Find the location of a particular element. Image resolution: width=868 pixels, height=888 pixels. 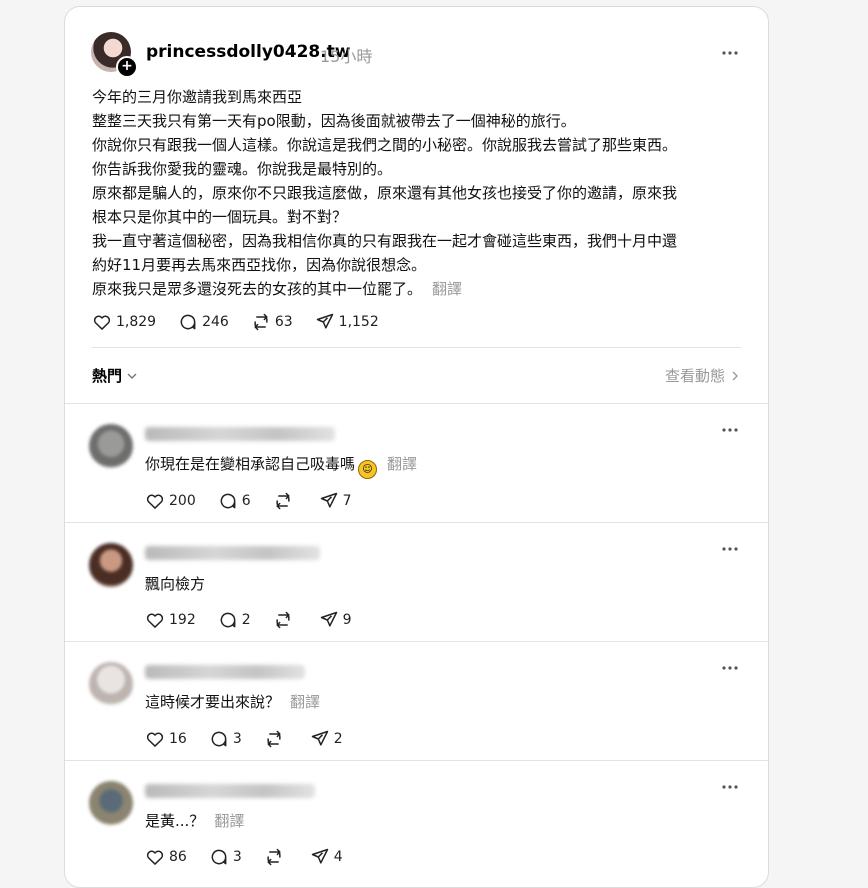

like-count: 200 is located at coordinates (182, 501).